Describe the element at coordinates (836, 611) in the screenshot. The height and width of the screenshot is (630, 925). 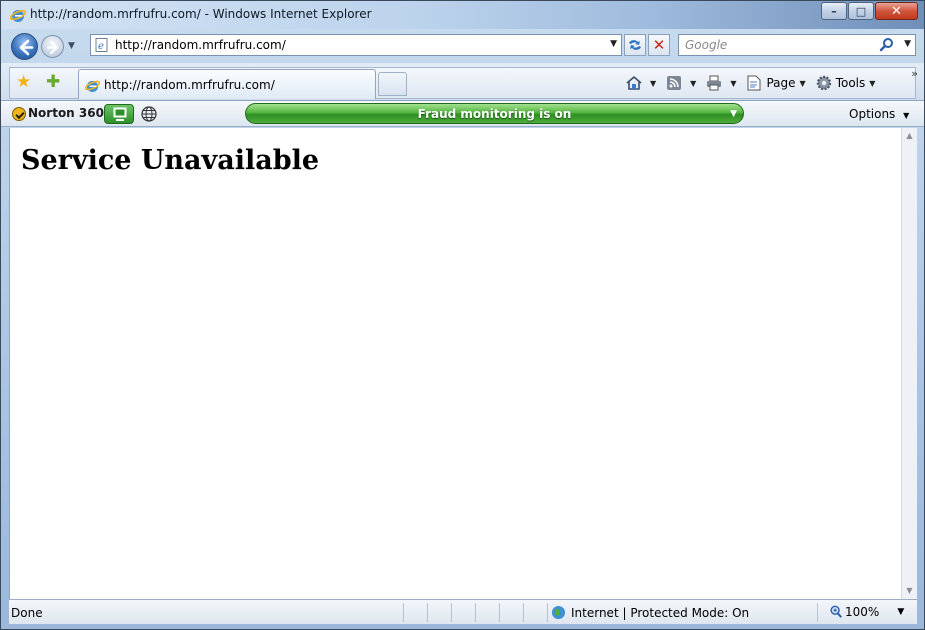
I see `zoom-icon` at that location.